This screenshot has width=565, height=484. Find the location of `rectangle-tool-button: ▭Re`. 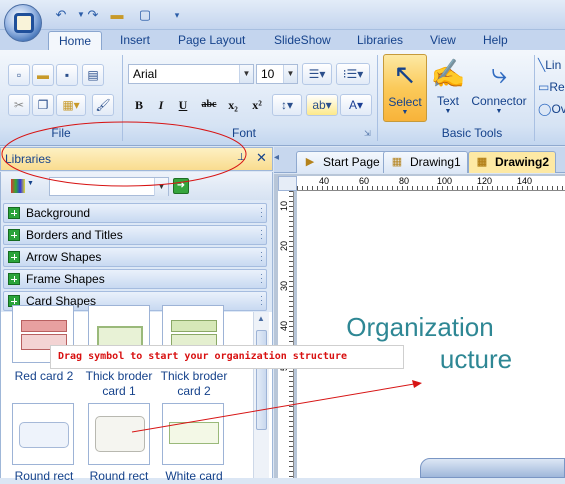

rectangle-tool-button: ▭Re is located at coordinates (551, 87).